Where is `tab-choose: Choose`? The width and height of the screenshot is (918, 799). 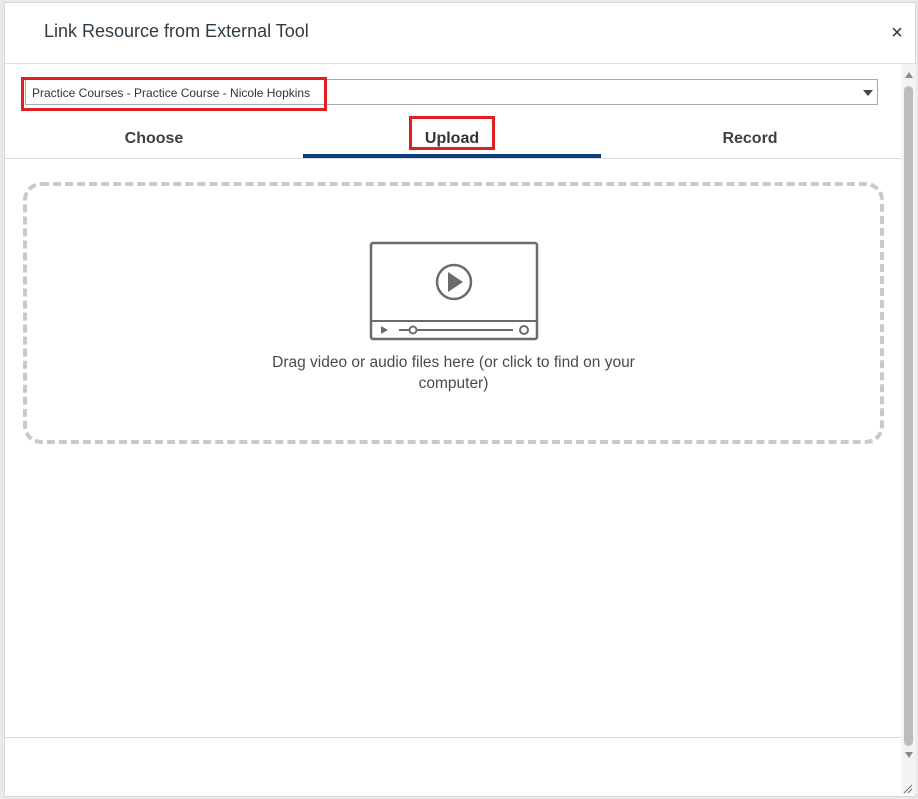 tab-choose: Choose is located at coordinates (154, 138).